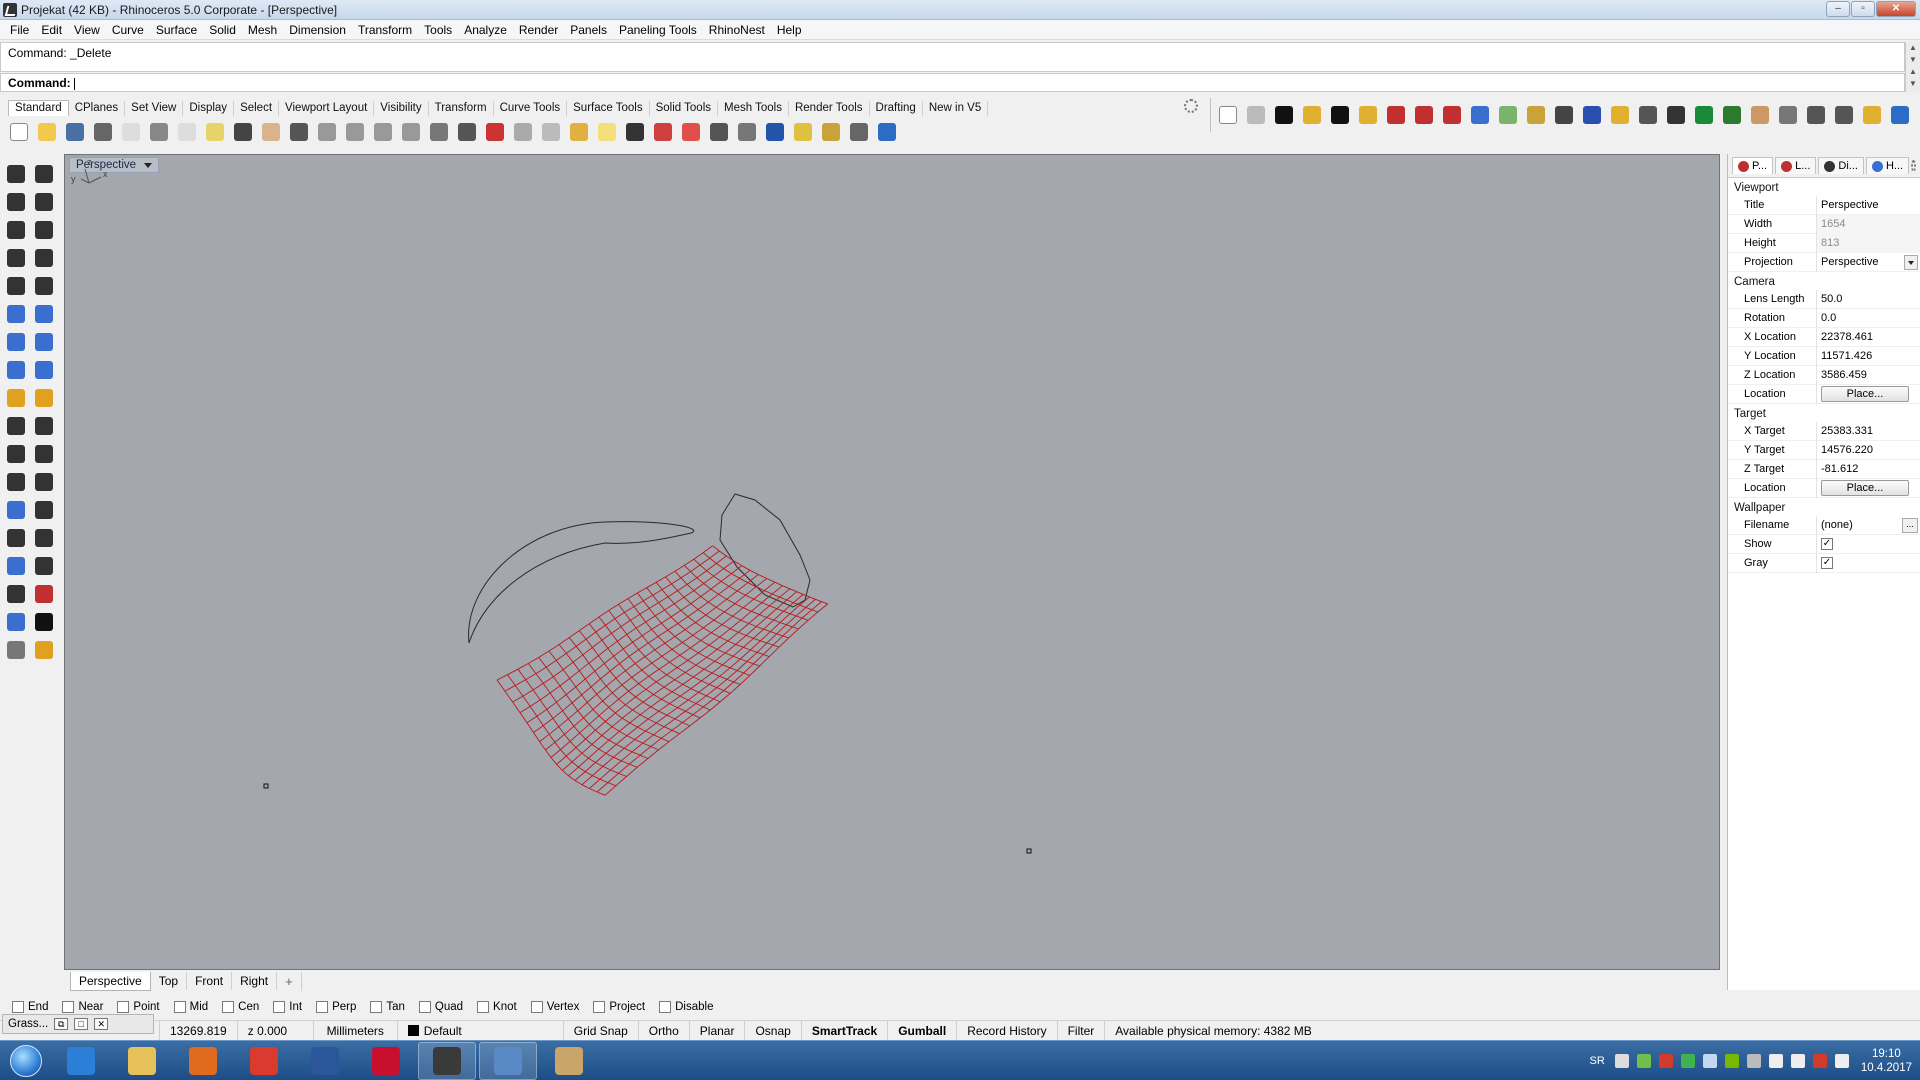  Describe the element at coordinates (1841, 1061) in the screenshot. I see `volume-tray-icon` at that location.